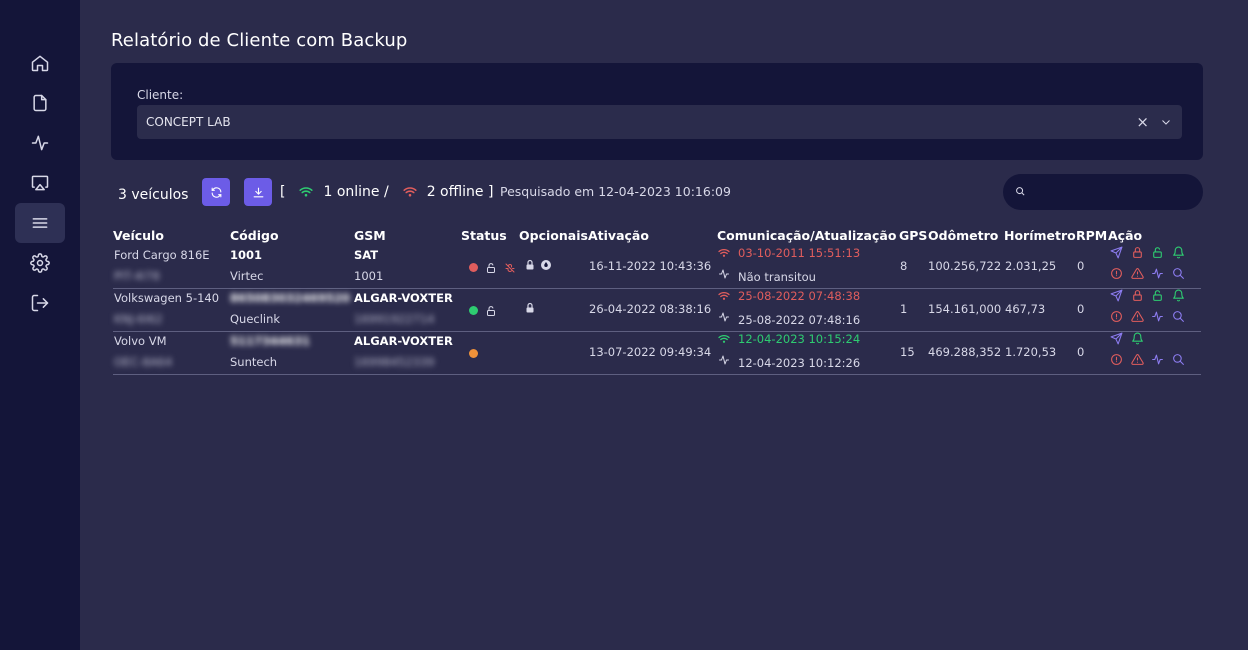 Image resolution: width=1248 pixels, height=650 pixels. I want to click on odometer: 469.288,352, so click(965, 352).